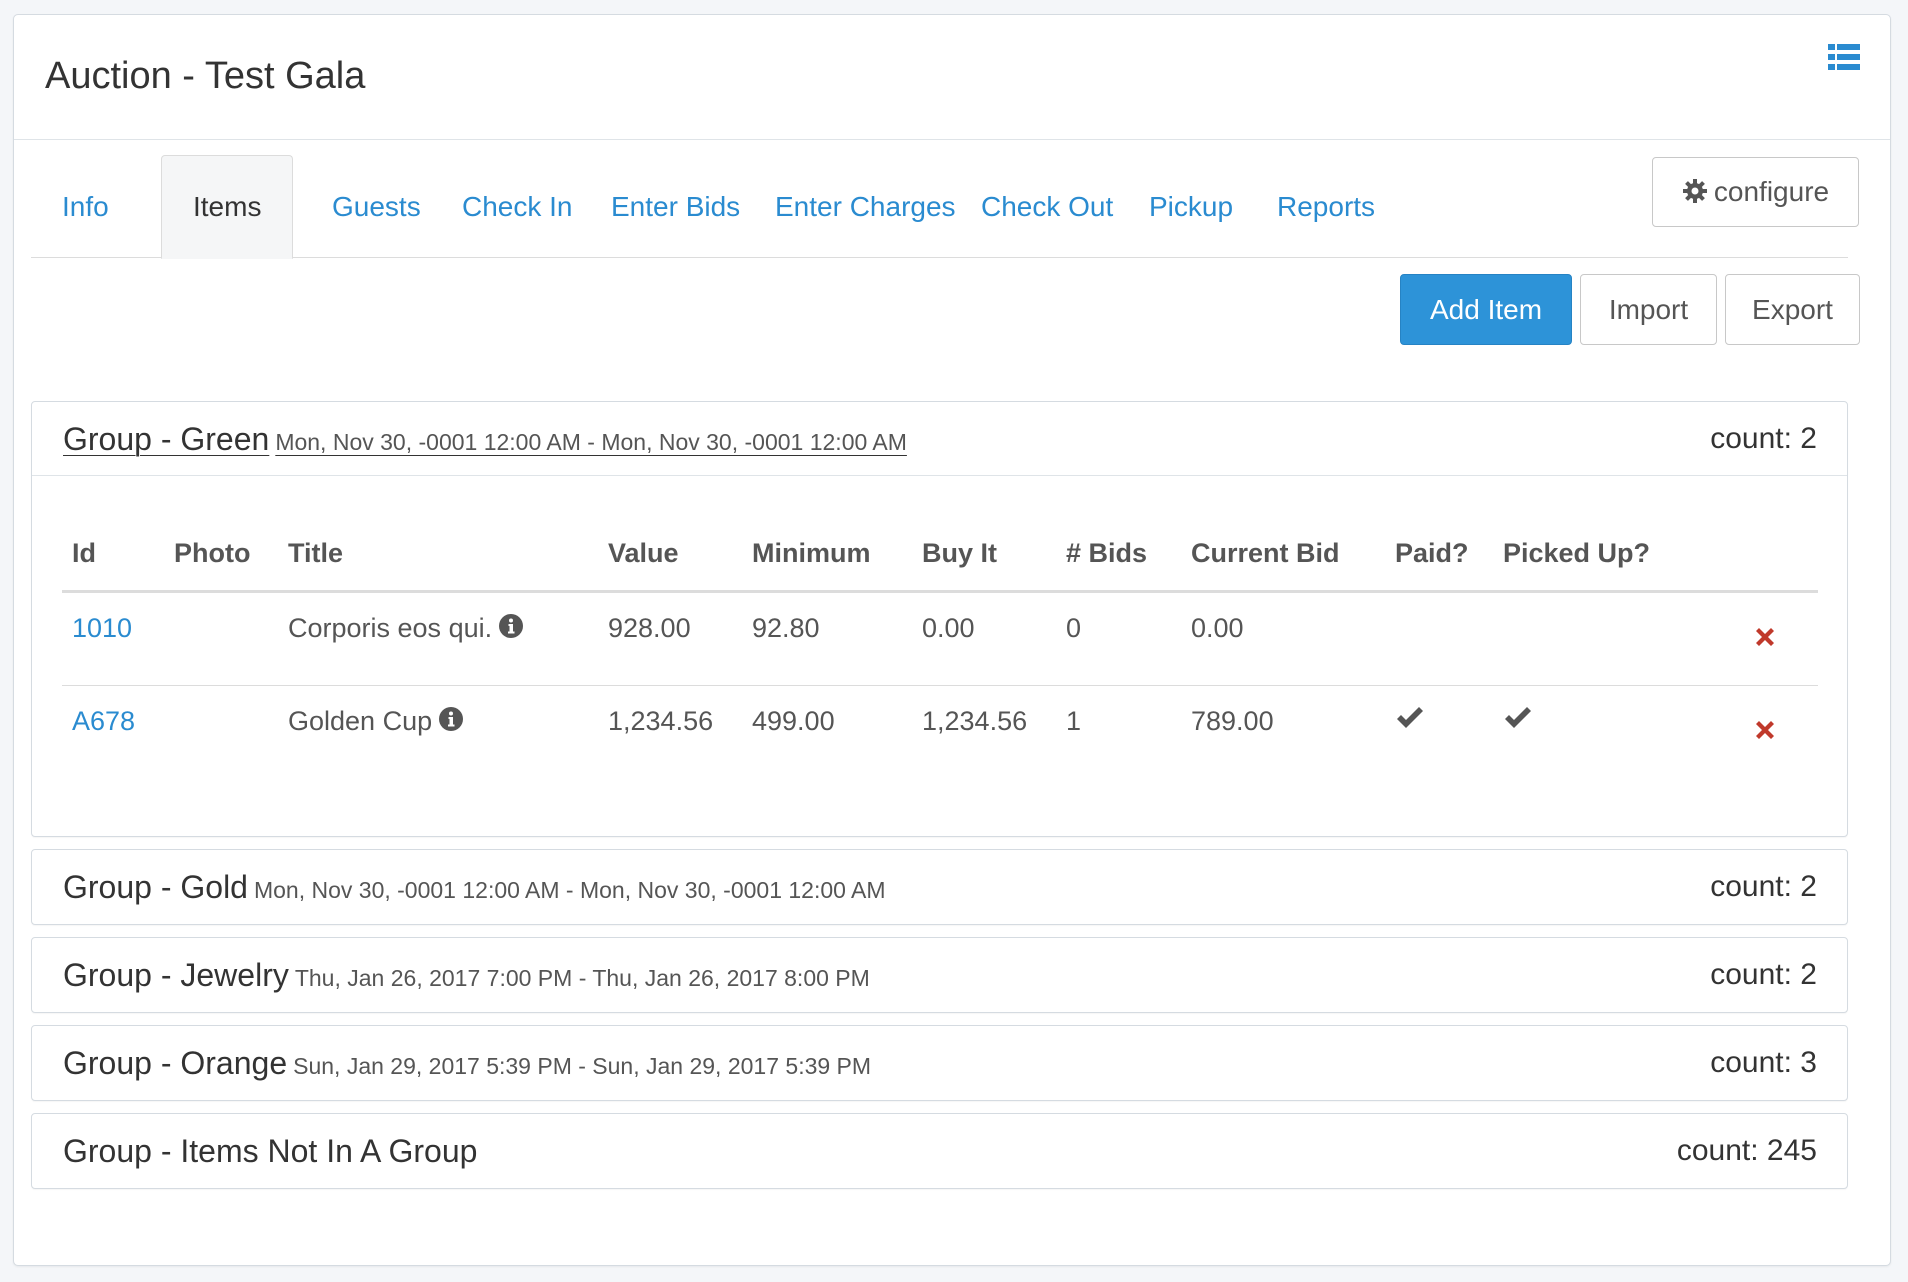 The width and height of the screenshot is (1908, 1282). Describe the element at coordinates (1695, 182) in the screenshot. I see `gear-icon` at that location.